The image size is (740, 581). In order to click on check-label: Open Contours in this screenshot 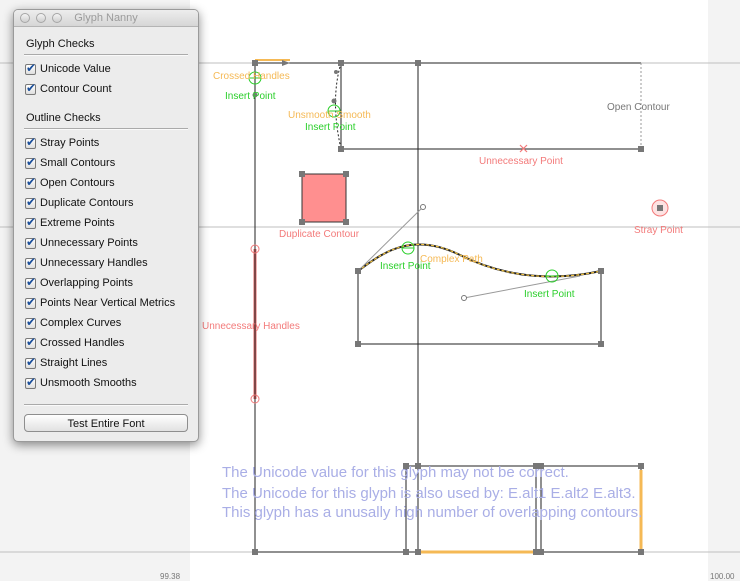, I will do `click(77, 183)`.